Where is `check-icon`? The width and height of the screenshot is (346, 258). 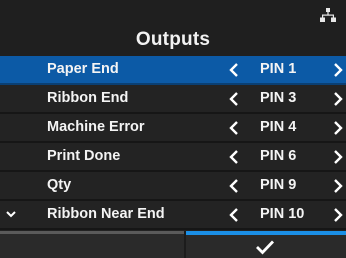
check-icon is located at coordinates (265, 247).